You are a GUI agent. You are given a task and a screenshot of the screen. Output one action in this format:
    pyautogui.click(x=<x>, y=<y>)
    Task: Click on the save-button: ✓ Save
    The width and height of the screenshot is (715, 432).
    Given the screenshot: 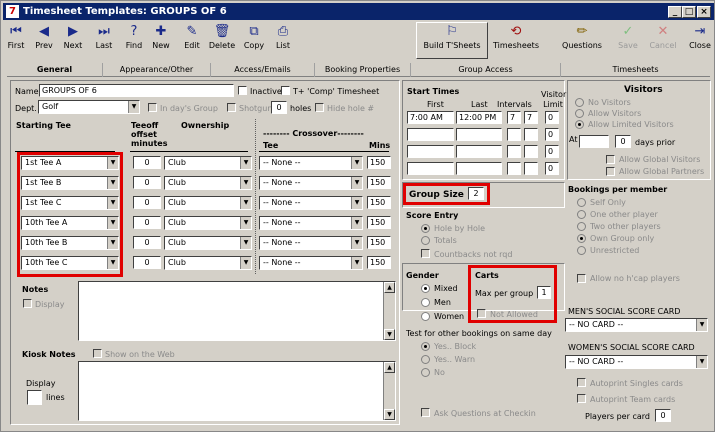 What is the action you would take?
    pyautogui.click(x=628, y=41)
    